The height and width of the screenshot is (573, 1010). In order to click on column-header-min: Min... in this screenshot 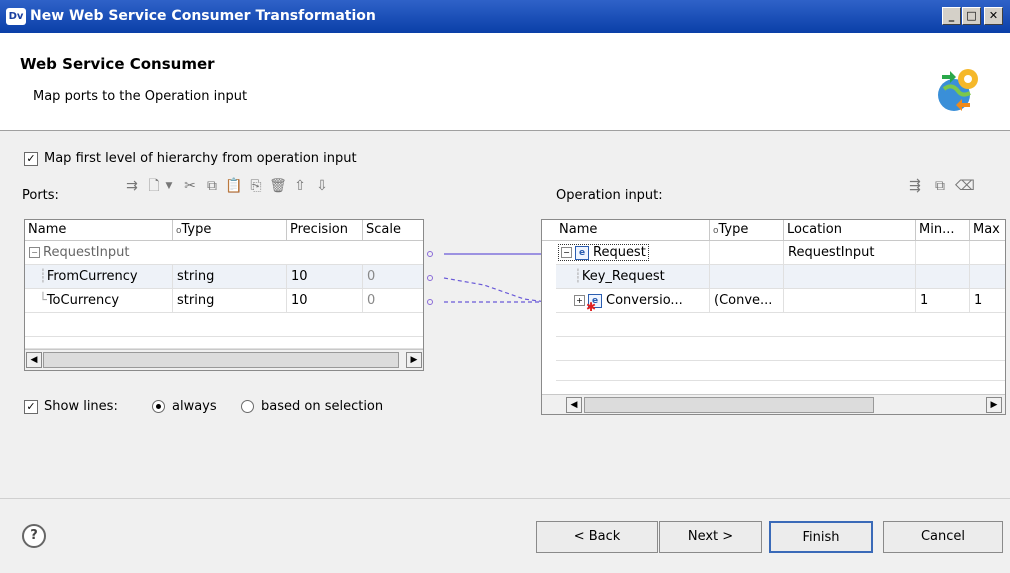, I will do `click(943, 230)`.